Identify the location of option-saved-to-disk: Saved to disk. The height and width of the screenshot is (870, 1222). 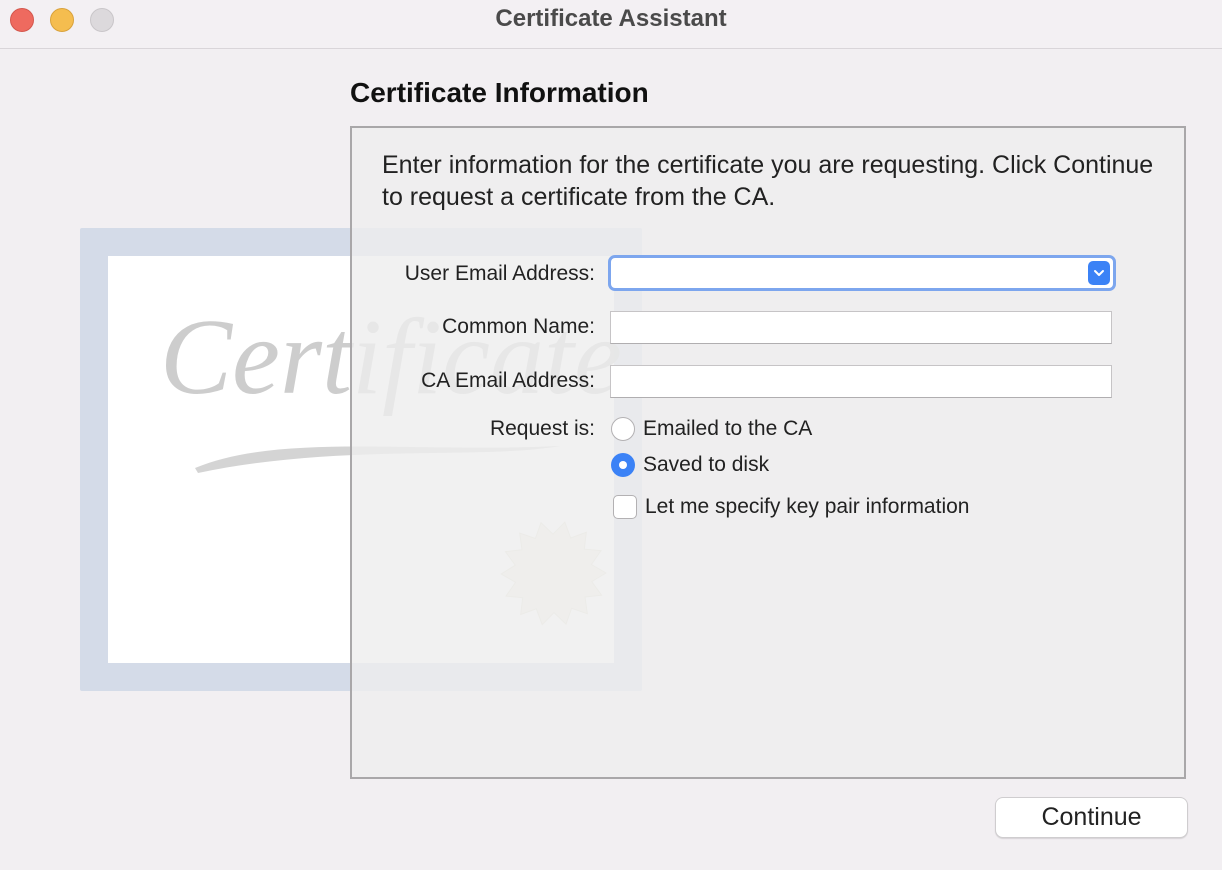
(706, 465).